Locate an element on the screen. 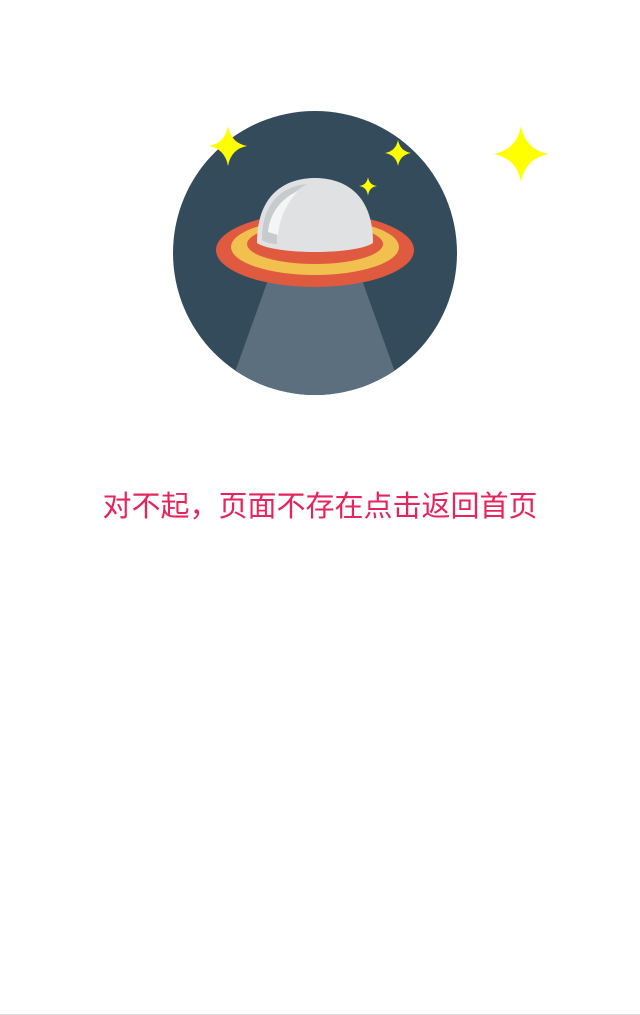 The width and height of the screenshot is (640, 1015). back-to-home-link: 对不起，页面不存在点击返回首页 is located at coordinates (320, 506).